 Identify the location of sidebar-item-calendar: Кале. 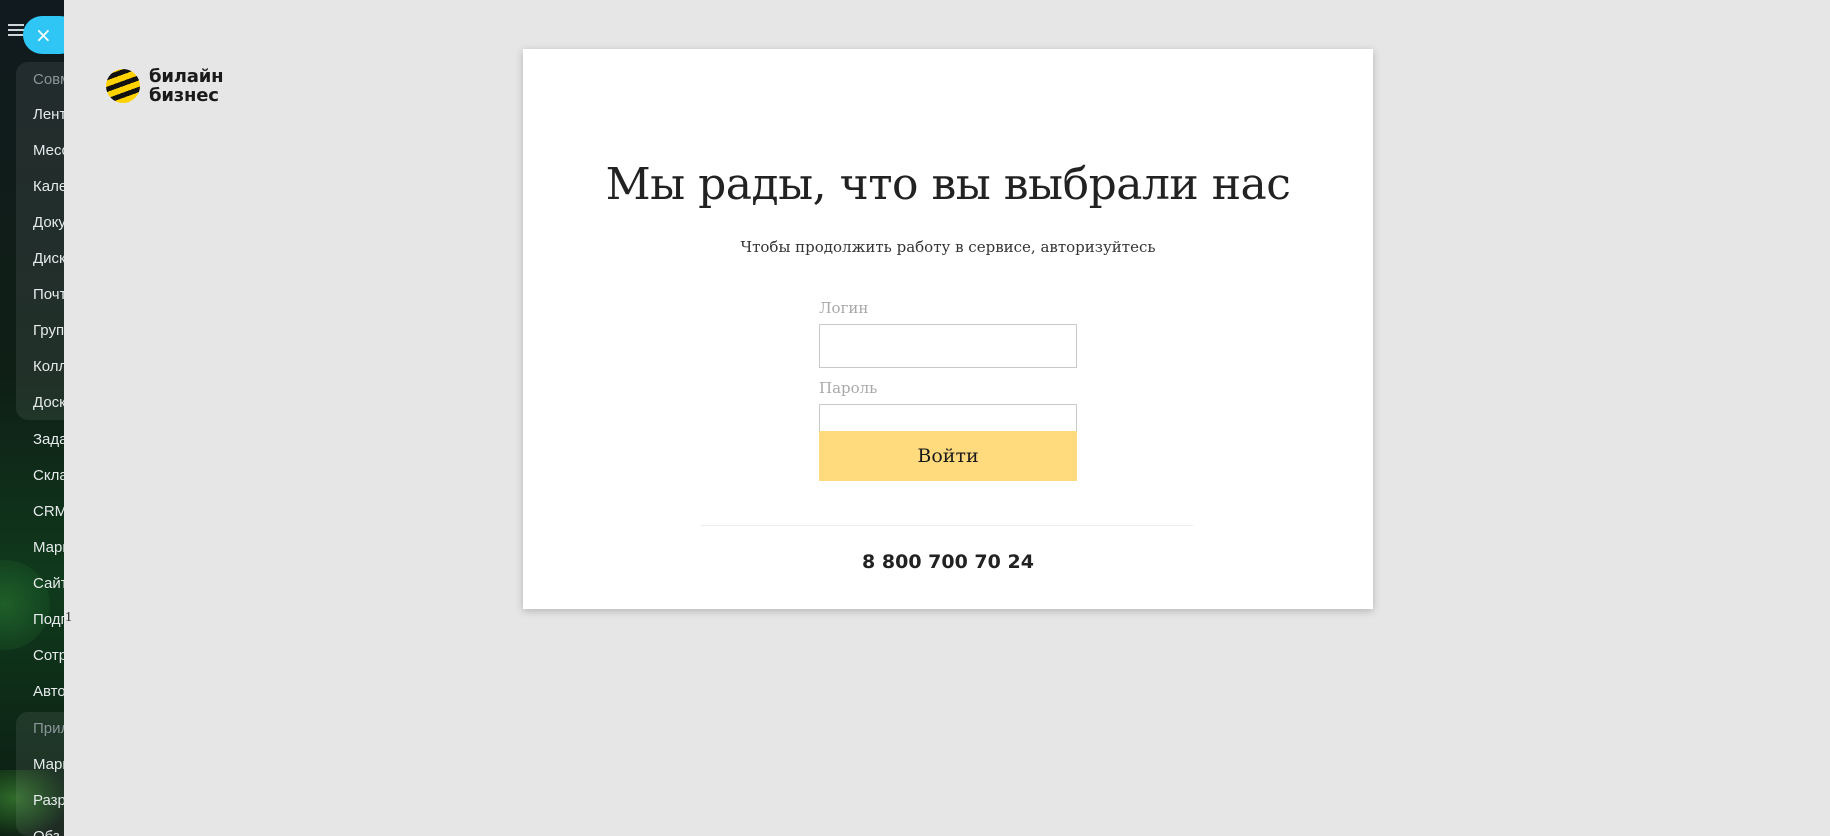
(50, 187).